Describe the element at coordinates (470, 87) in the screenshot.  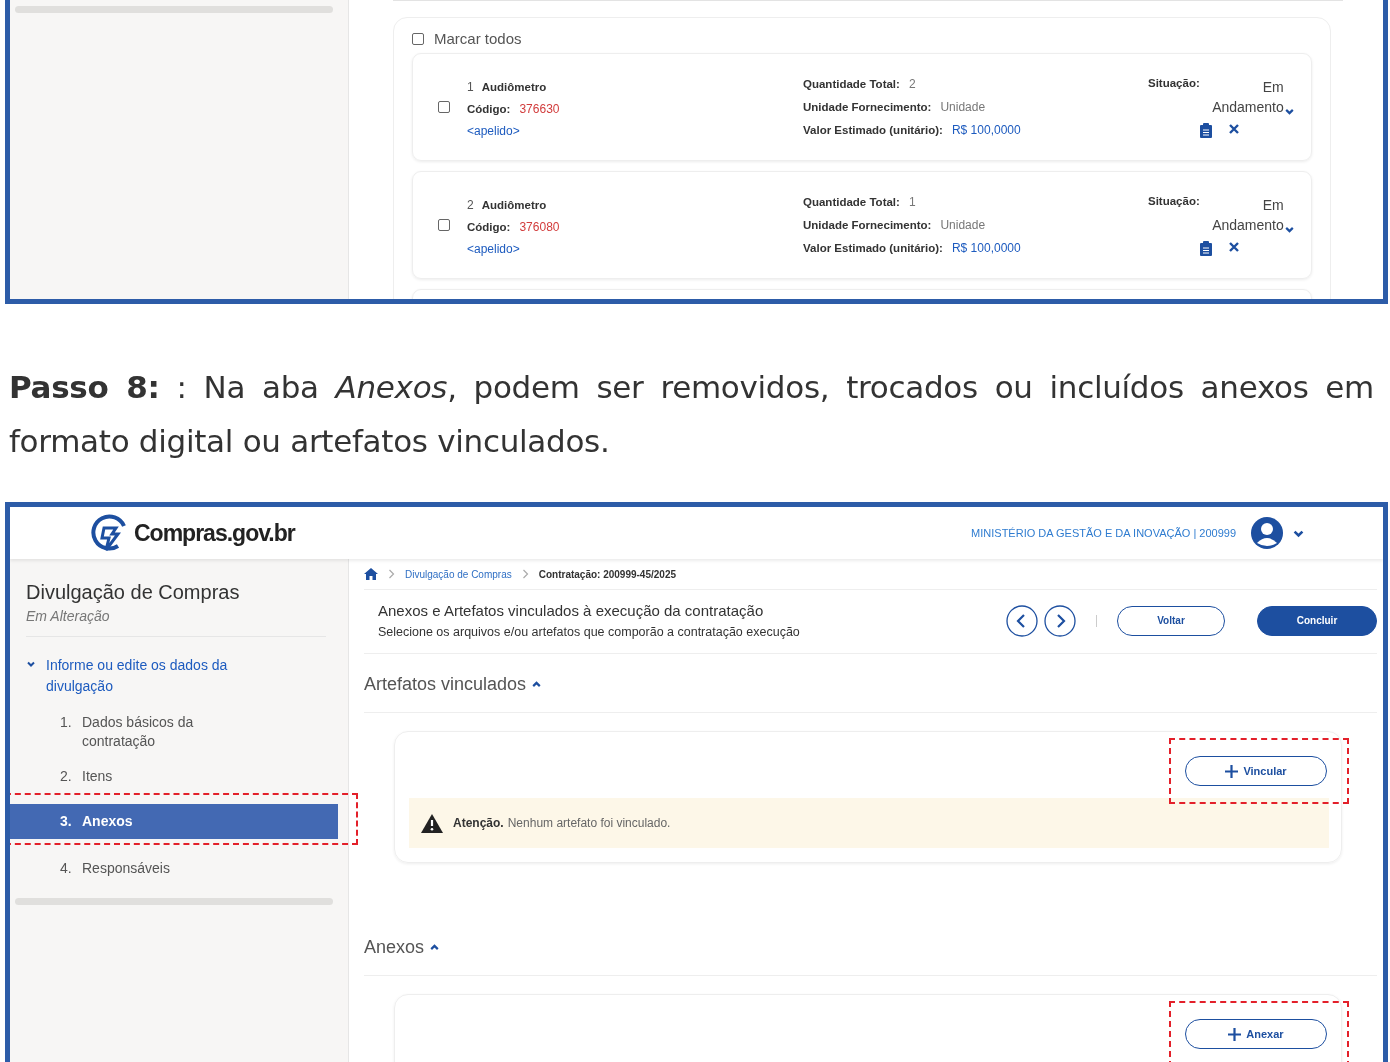
I see `item-number: 1` at that location.